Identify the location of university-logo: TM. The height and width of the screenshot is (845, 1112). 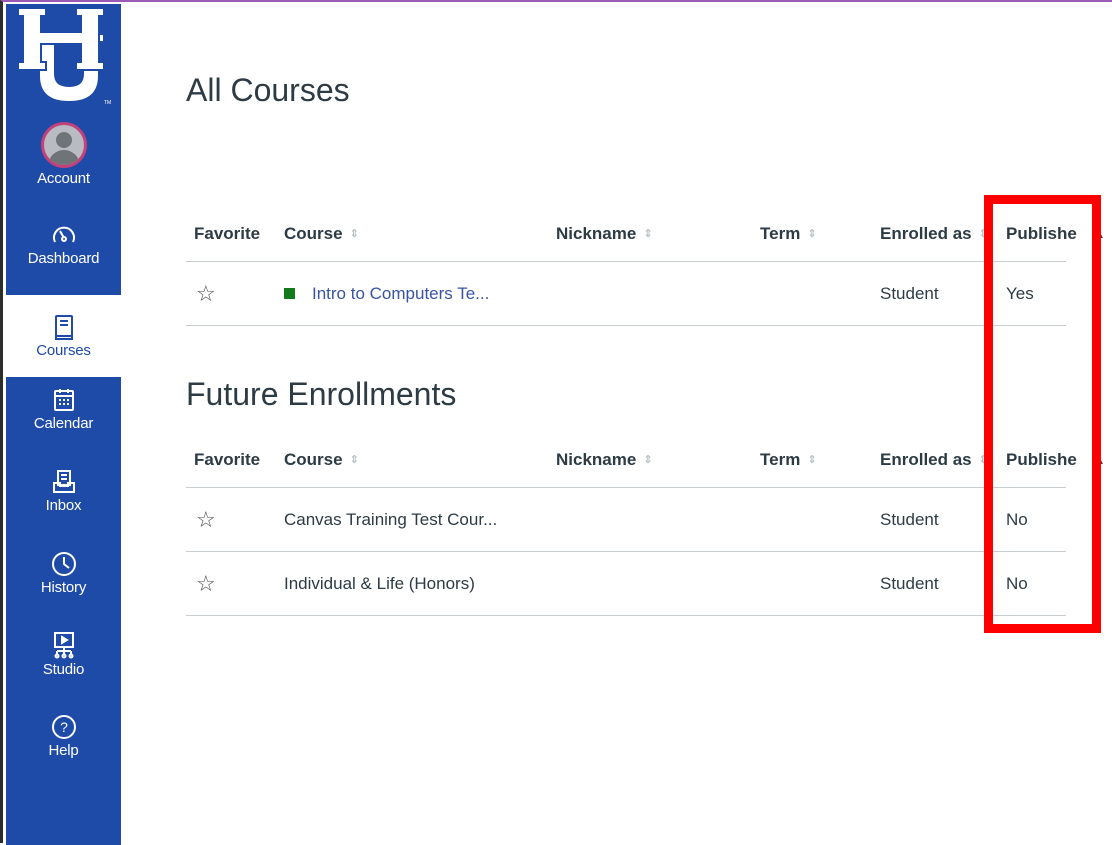
(64, 56).